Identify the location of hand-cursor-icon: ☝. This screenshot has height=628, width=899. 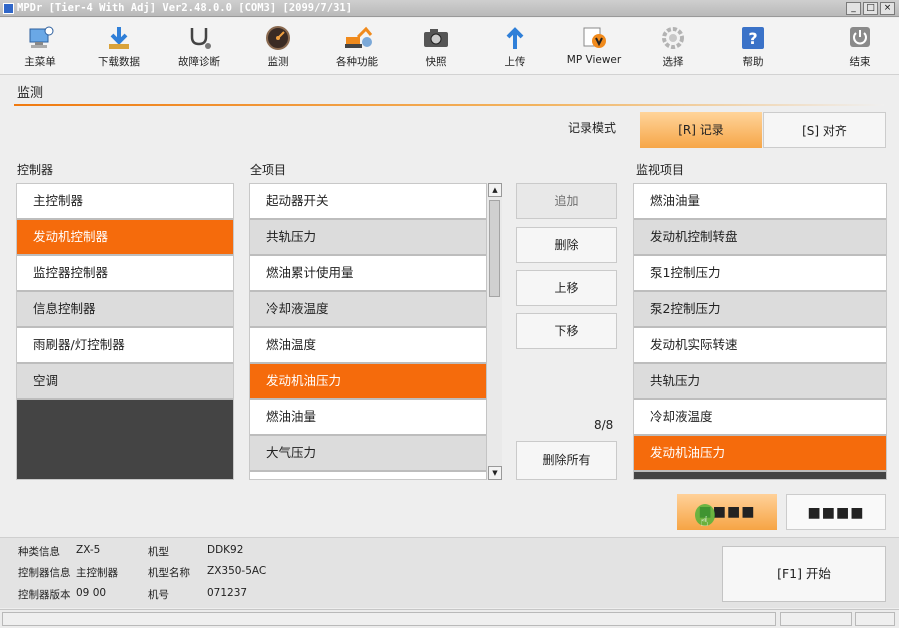
(704, 522).